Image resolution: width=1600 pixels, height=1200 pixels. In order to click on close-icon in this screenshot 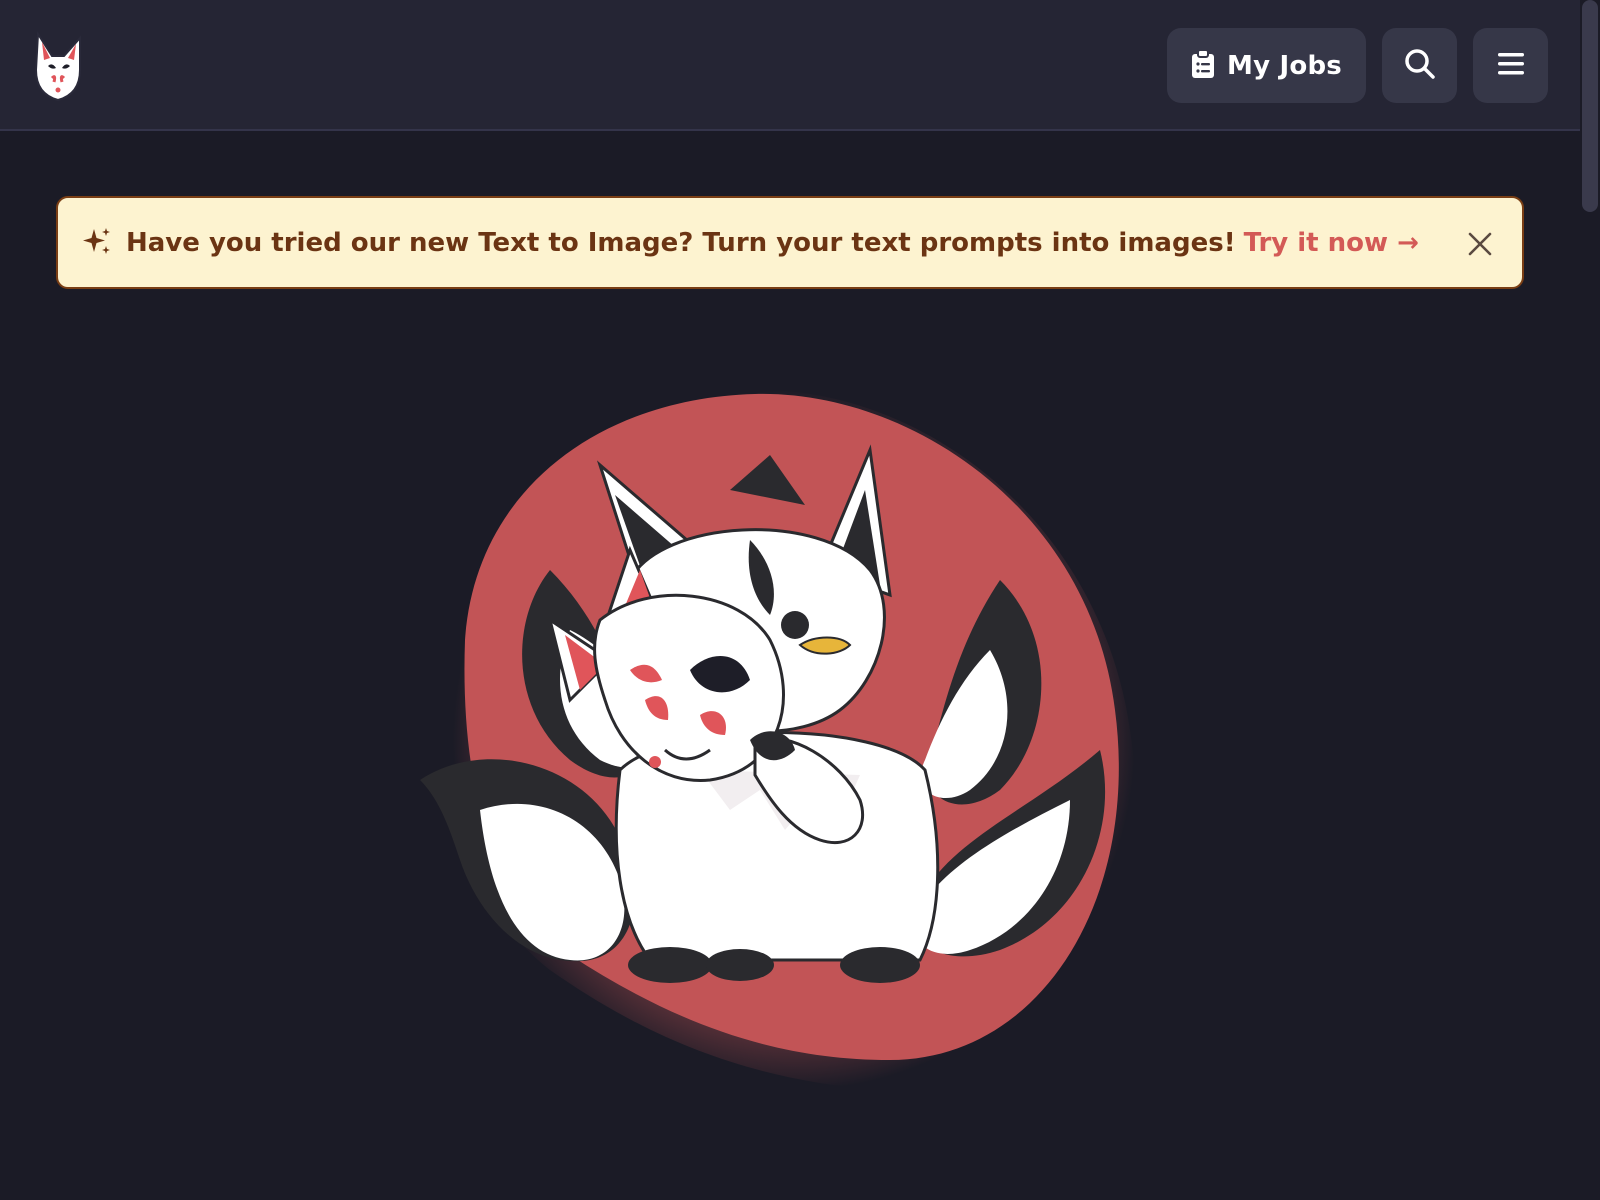, I will do `click(1480, 248)`.